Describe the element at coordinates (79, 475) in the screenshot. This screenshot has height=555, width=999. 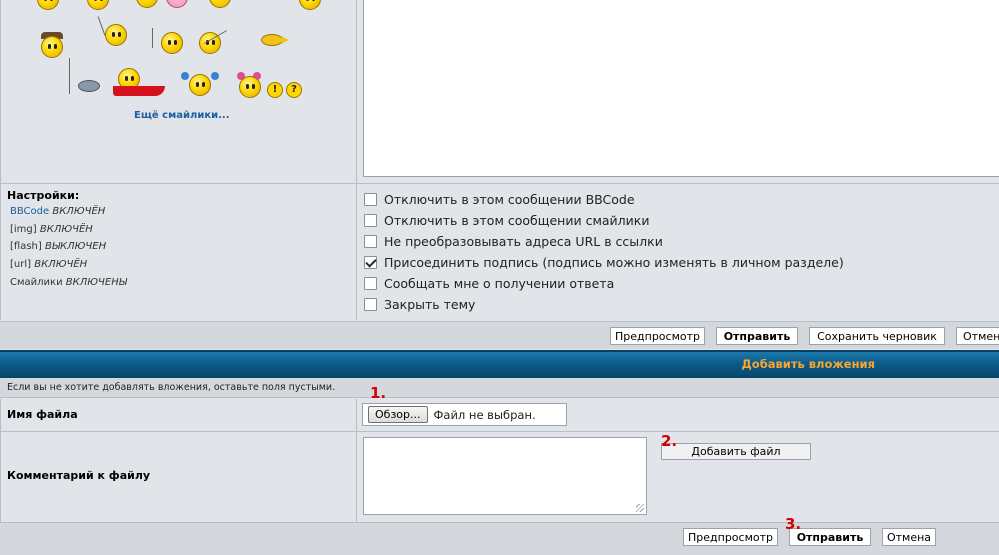
I see `comment-label: Комментарий к файлу` at that location.